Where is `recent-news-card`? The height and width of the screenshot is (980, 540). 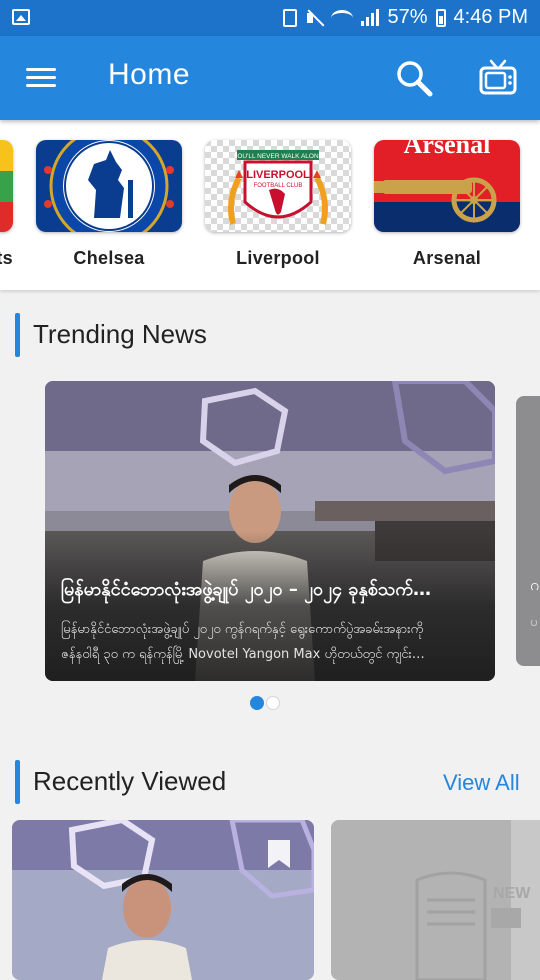
recent-news-card is located at coordinates (163, 900).